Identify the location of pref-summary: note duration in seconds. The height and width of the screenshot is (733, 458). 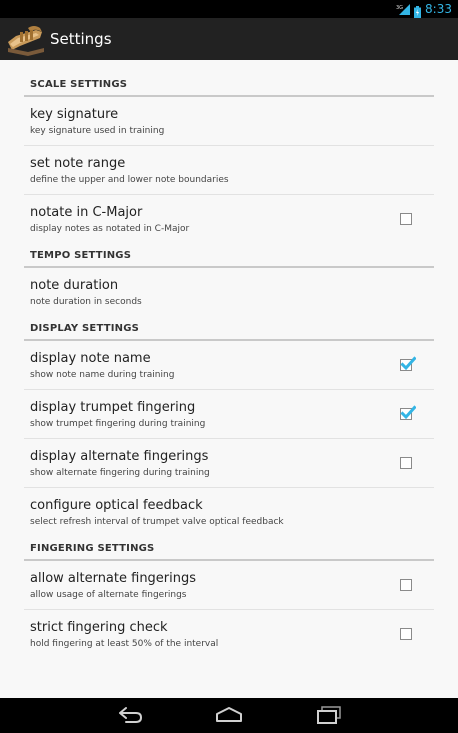
(86, 302).